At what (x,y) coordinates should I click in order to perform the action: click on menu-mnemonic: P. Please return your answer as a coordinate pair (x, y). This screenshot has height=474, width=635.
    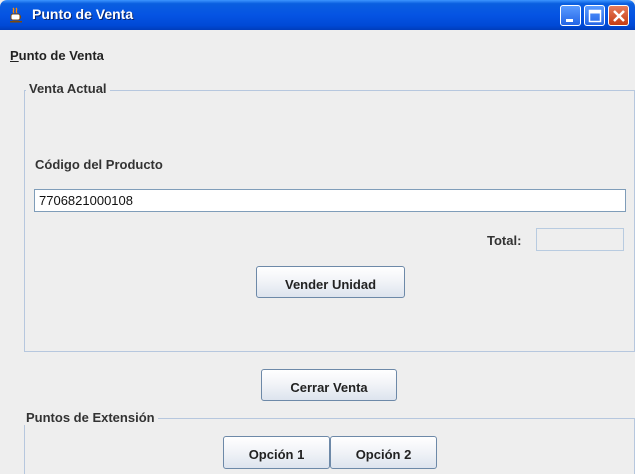
    Looking at the image, I should click on (14, 55).